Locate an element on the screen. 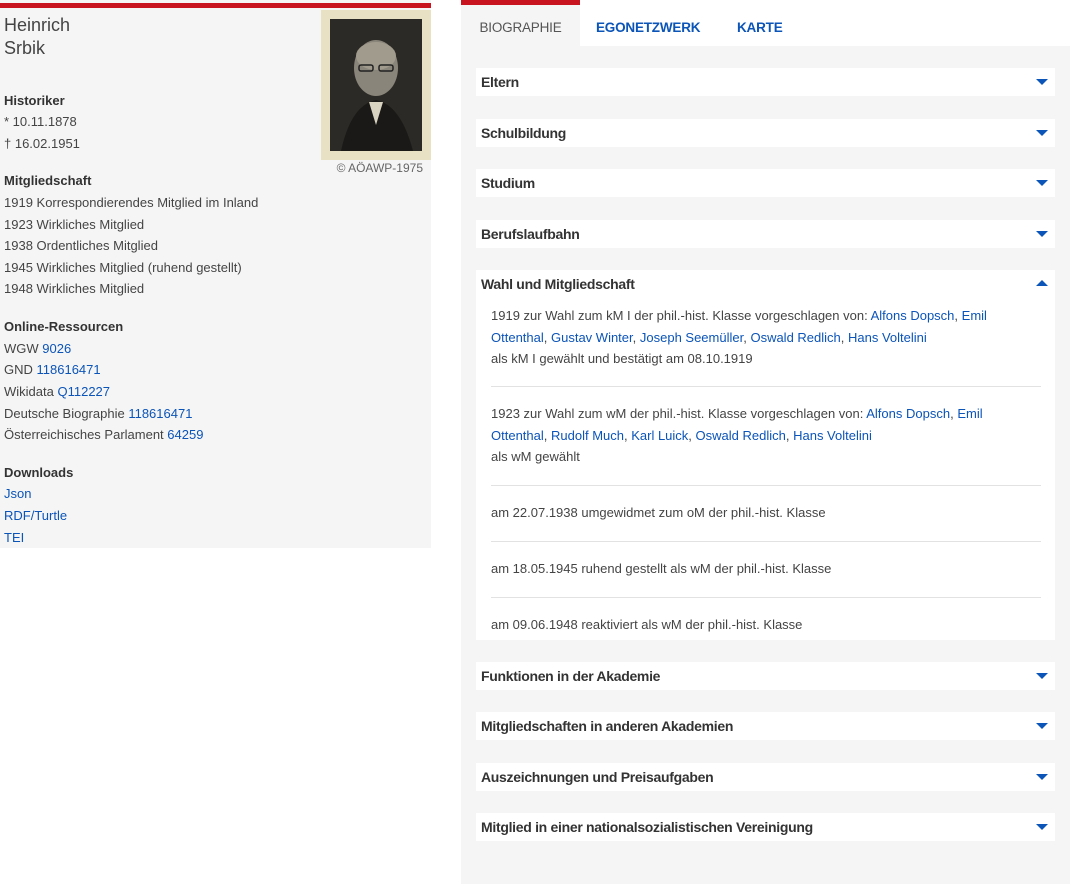 The image size is (1072, 884). download-rdf-link: RDF/Turtle is located at coordinates (35, 515).